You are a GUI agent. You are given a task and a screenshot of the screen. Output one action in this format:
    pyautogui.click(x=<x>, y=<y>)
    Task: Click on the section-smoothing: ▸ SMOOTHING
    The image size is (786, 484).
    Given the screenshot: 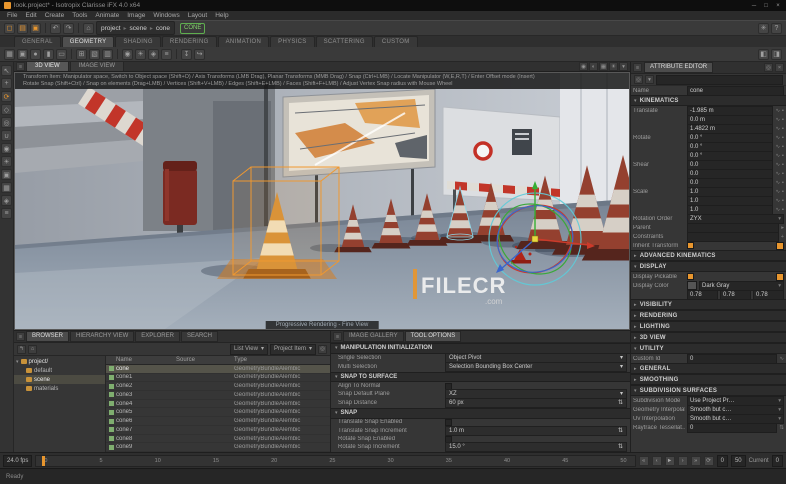 What is the action you would take?
    pyautogui.click(x=708, y=379)
    